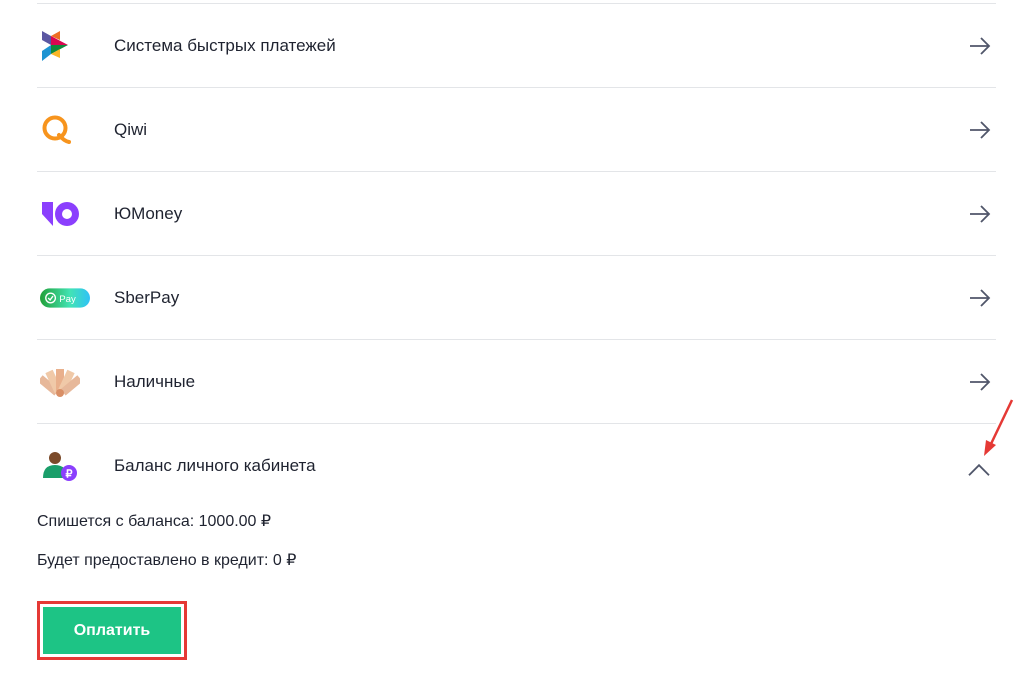 Image resolution: width=1033 pixels, height=683 pixels. What do you see at coordinates (516, 382) in the screenshot?
I see `payment-method-cash: Наличные` at bounding box center [516, 382].